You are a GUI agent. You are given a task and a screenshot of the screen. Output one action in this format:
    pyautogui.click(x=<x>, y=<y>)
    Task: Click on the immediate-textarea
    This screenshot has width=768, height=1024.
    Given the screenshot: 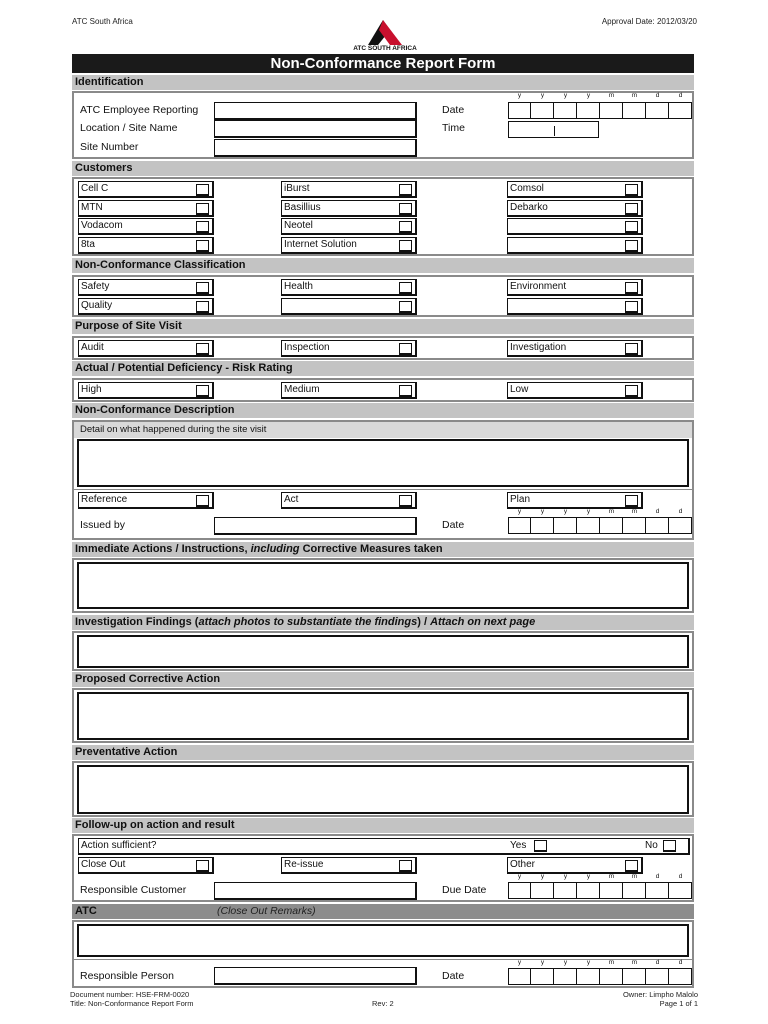 What is the action you would take?
    pyautogui.click(x=383, y=585)
    